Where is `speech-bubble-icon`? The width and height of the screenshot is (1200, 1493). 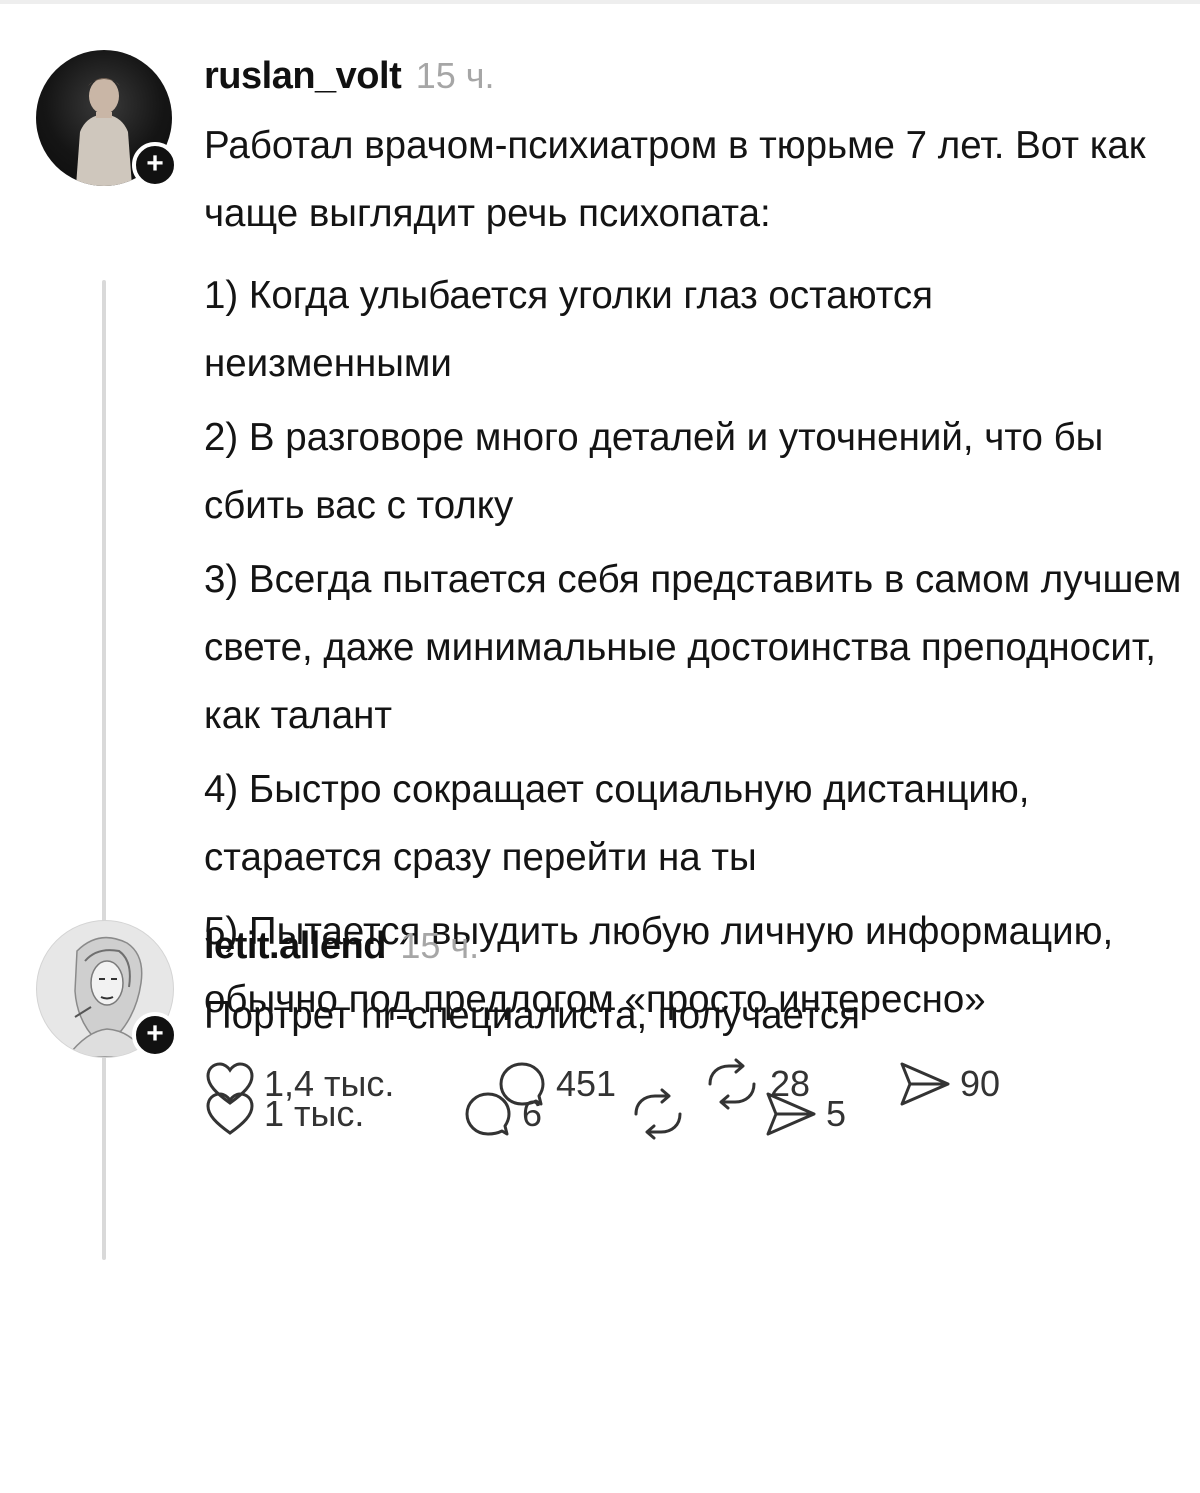 speech-bubble-icon is located at coordinates (488, 1114).